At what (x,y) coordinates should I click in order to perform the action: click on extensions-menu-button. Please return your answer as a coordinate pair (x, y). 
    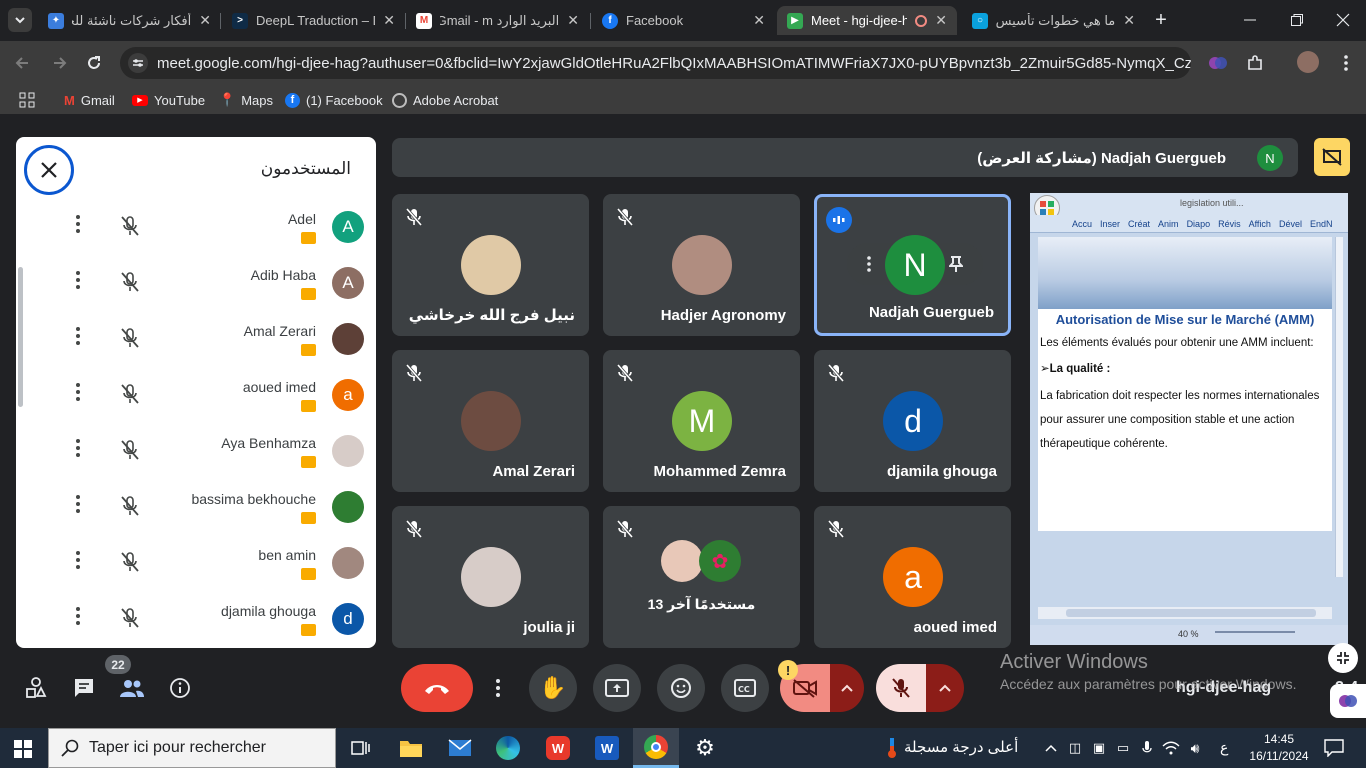
    Looking at the image, I should click on (1255, 63).